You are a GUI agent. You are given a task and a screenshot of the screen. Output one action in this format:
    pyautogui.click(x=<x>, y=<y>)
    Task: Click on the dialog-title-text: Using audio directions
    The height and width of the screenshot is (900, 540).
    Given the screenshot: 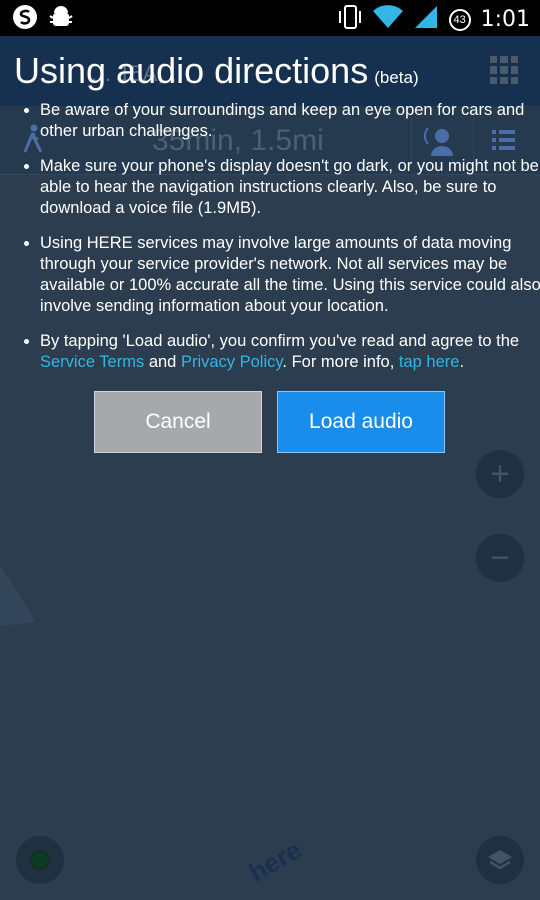 What is the action you would take?
    pyautogui.click(x=191, y=70)
    